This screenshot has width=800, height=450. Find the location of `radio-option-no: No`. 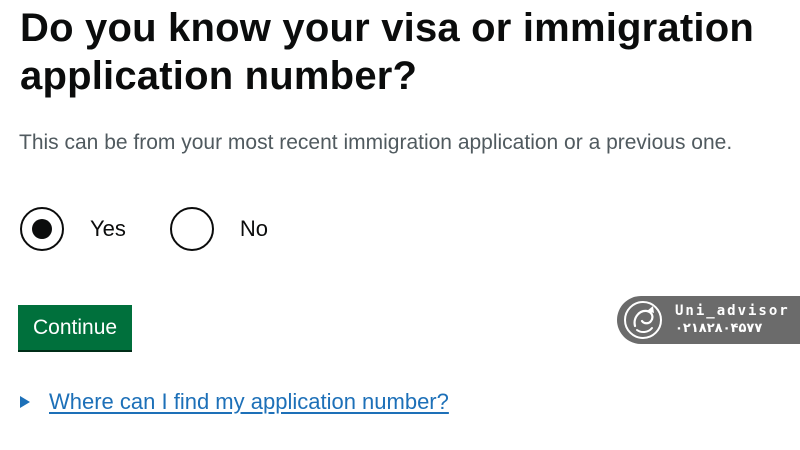

radio-option-no: No is located at coordinates (218, 229).